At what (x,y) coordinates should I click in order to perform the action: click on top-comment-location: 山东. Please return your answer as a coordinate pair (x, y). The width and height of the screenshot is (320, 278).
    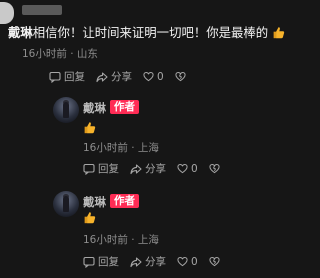
    Looking at the image, I should click on (87, 54).